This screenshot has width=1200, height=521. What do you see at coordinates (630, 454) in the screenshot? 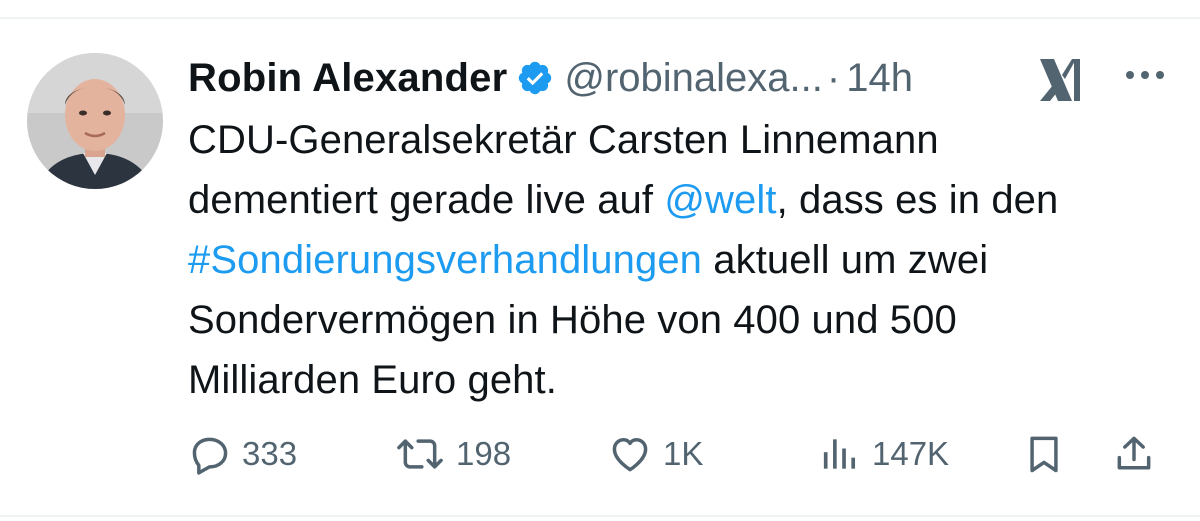
I see `heart-icon` at bounding box center [630, 454].